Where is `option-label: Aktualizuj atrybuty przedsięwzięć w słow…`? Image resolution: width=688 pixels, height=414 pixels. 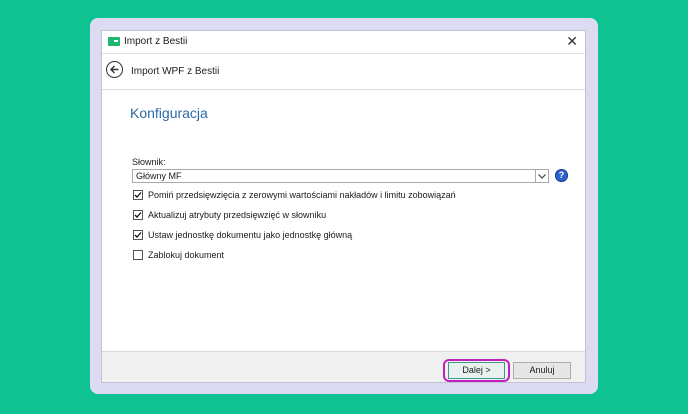
option-label: Aktualizuj atrybuty przedsięwzięć w słow… is located at coordinates (237, 215).